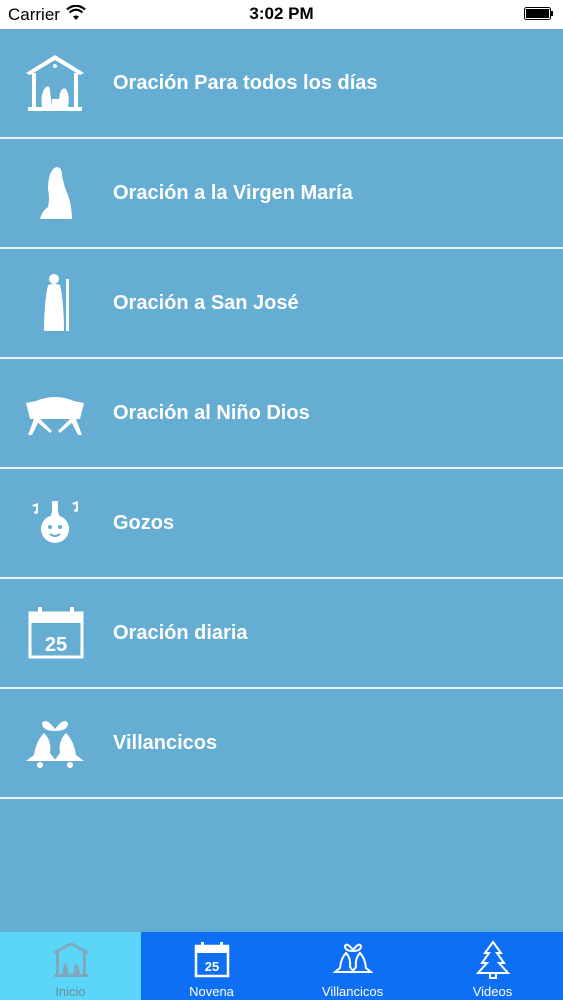 The image size is (563, 1000). Describe the element at coordinates (493, 960) in the screenshot. I see `christmas-tree-icon` at that location.